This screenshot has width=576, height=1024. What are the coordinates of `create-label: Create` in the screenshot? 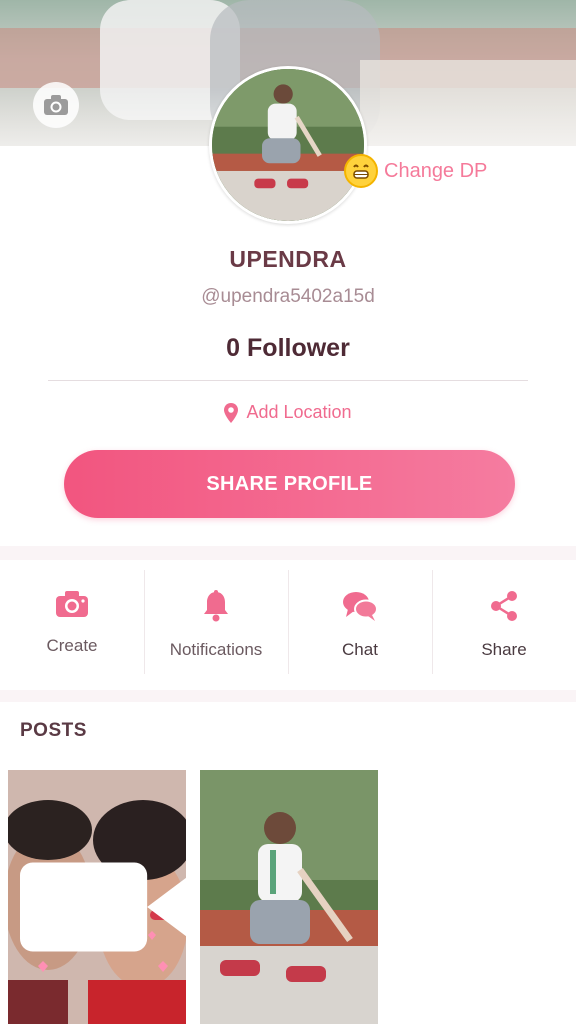 It's located at (72, 645).